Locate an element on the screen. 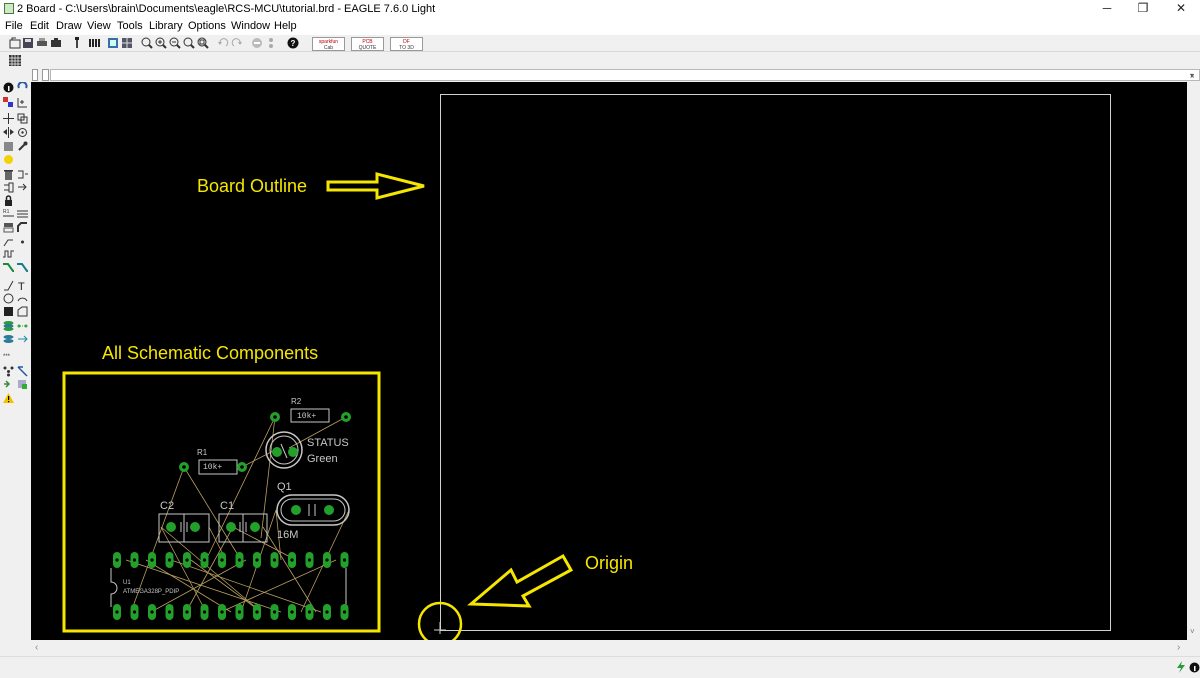 This screenshot has width=1200, height=678. optimize-icon is located at coordinates (22, 241).